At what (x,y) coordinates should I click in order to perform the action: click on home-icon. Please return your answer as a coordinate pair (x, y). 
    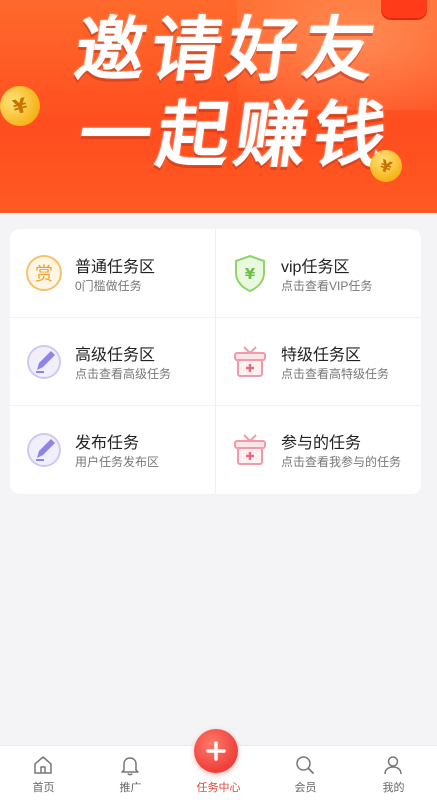
    Looking at the image, I should click on (43, 765).